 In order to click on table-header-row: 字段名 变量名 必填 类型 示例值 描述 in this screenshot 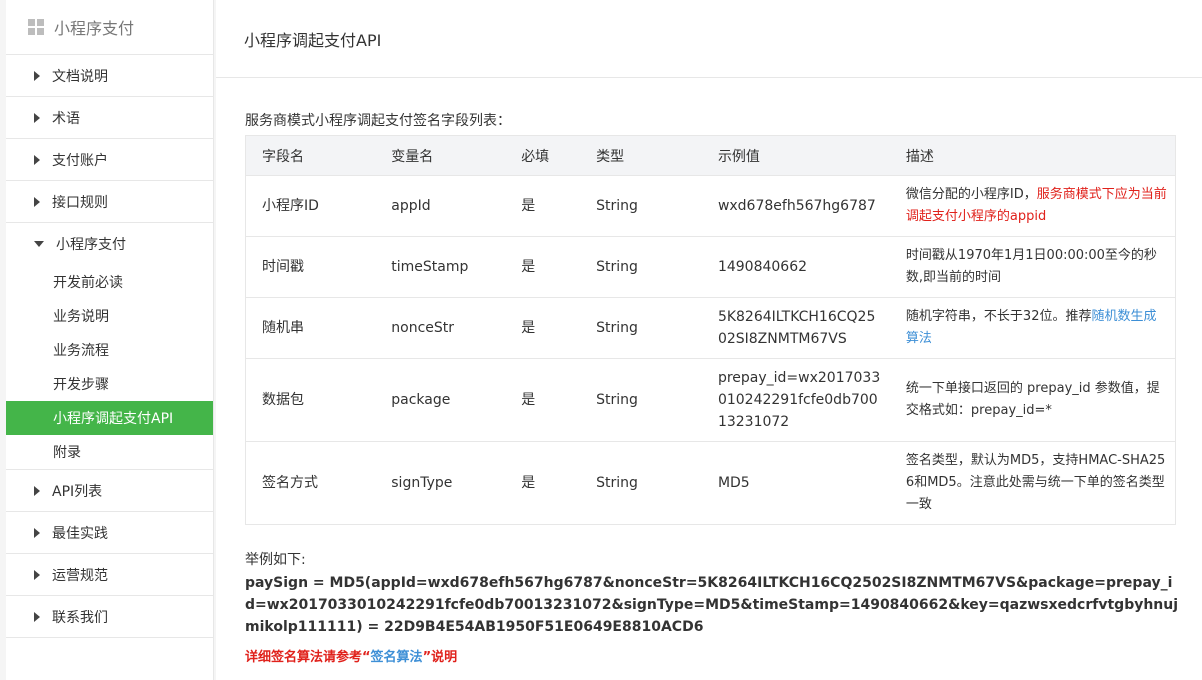, I will do `click(710, 155)`.